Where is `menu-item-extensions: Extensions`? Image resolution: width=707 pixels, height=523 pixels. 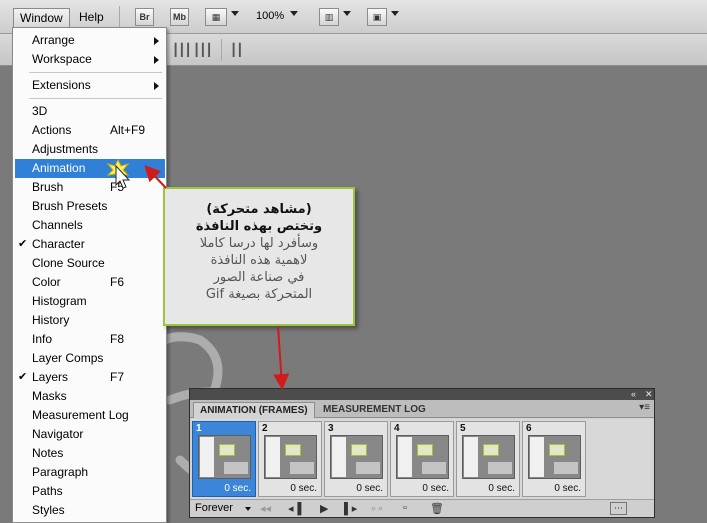 menu-item-extensions: Extensions is located at coordinates (90, 85).